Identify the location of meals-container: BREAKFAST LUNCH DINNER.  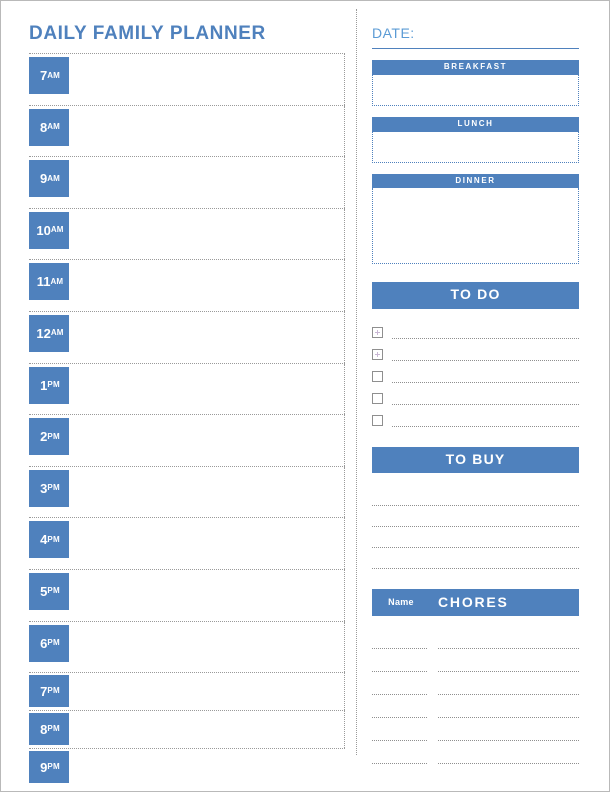
(475, 162).